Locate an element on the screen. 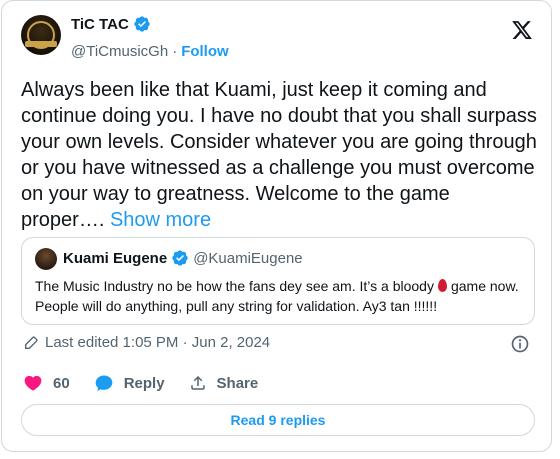 Image resolution: width=560 pixels, height=459 pixels. quoted-author-handle: @KuamiEugene is located at coordinates (248, 258).